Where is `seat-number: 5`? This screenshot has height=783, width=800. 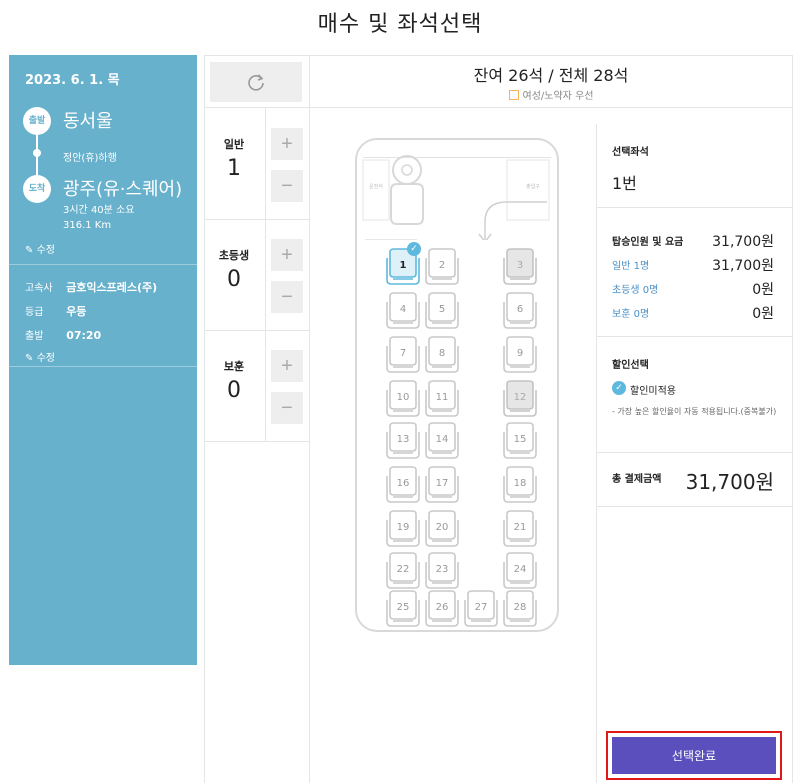
seat-number: 5 is located at coordinates (442, 309).